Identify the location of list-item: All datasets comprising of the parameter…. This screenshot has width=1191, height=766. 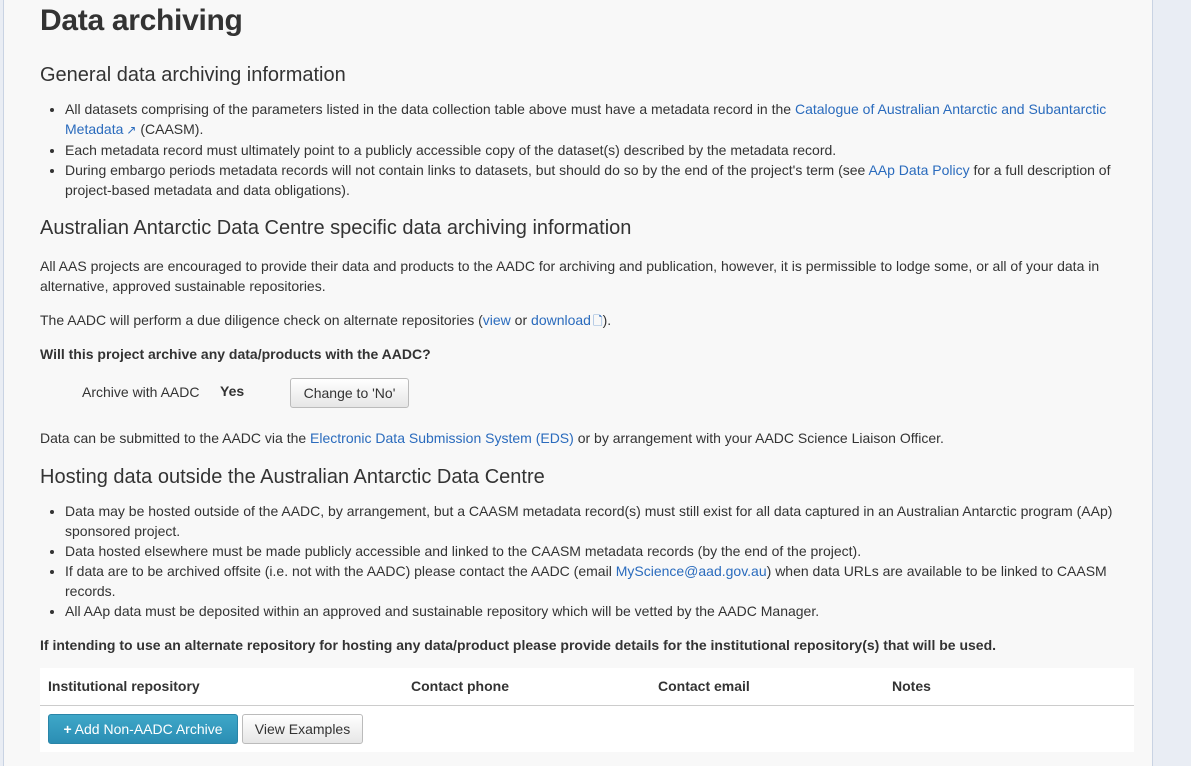
(603, 119).